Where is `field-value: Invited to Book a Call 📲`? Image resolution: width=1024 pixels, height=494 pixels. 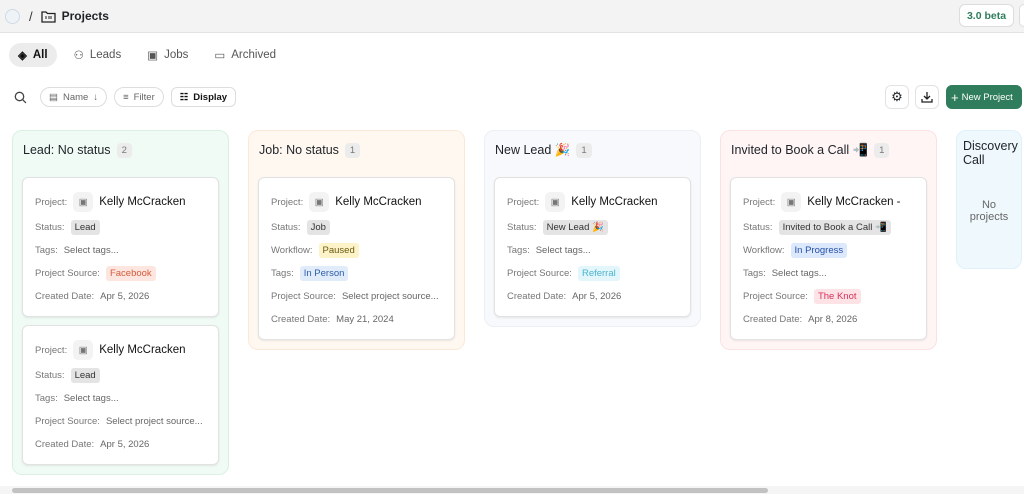 field-value: Invited to Book a Call 📲 is located at coordinates (834, 227).